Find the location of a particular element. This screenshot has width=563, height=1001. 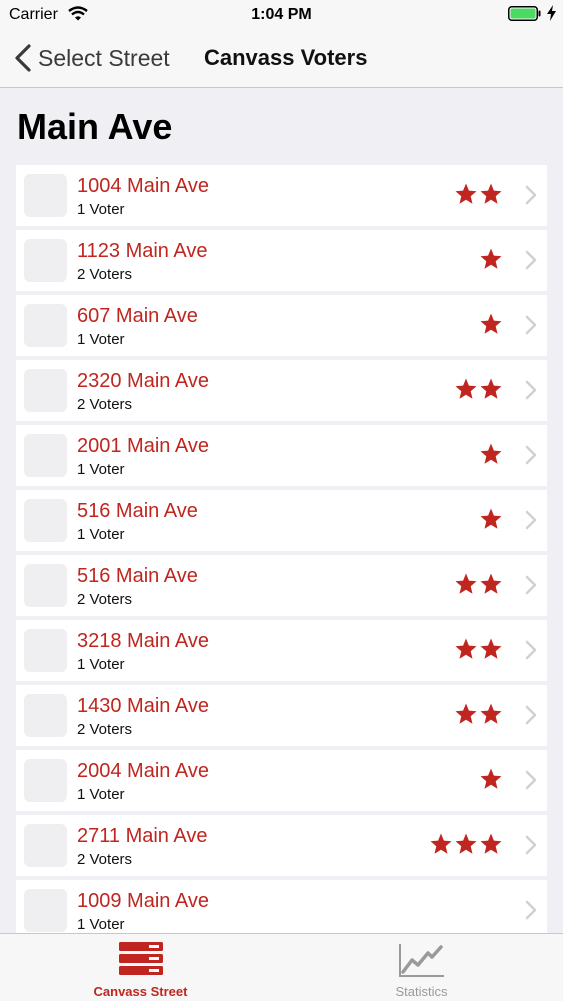

house-row: 2004 Main Ave 1 Voter is located at coordinates (281, 780).